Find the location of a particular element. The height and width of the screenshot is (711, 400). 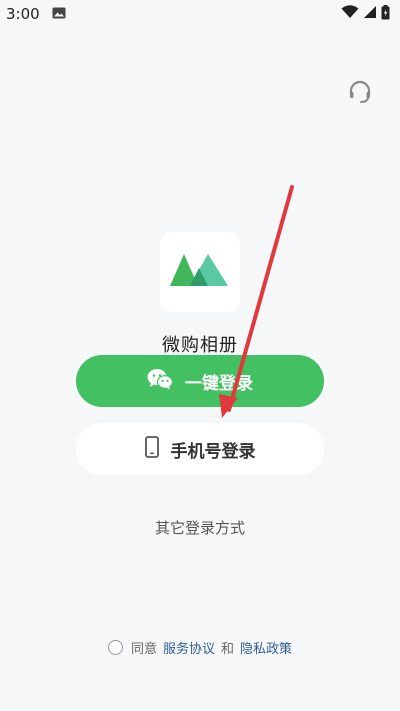

mountain-logo-icon is located at coordinates (200, 272).